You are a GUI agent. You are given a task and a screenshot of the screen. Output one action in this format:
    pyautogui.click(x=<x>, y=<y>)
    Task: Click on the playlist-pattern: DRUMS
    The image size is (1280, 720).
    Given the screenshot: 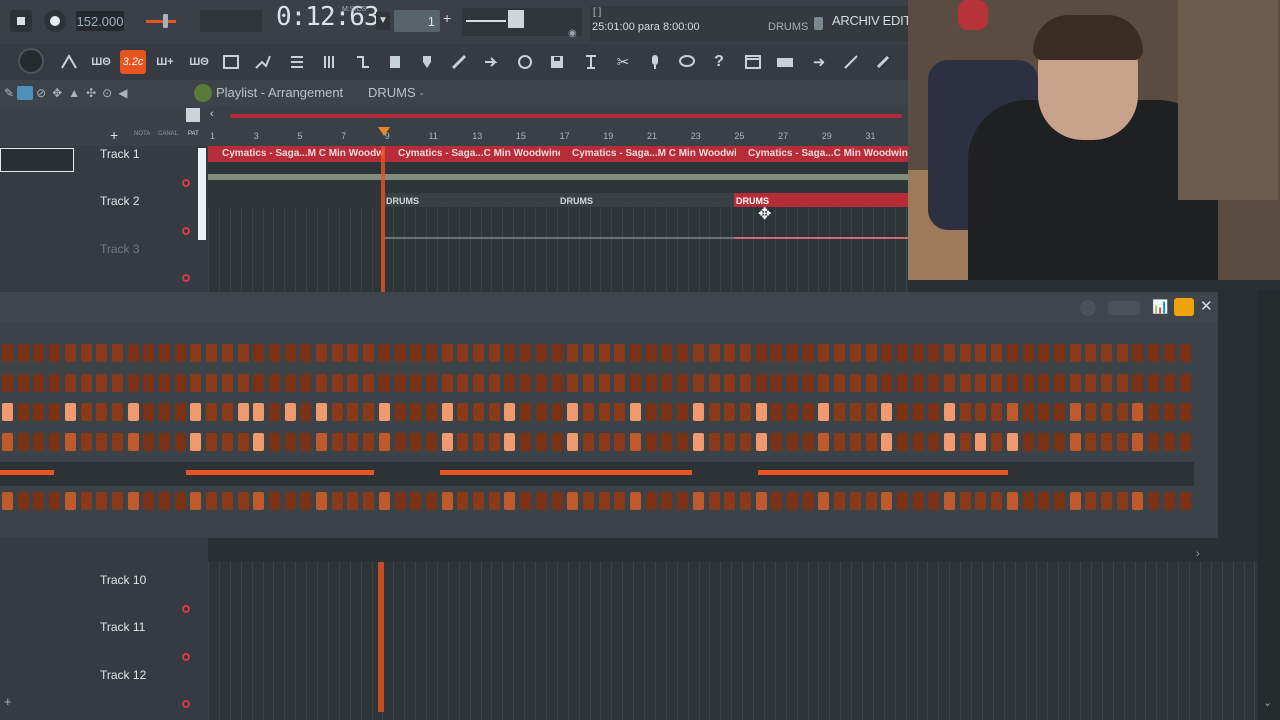 What is the action you would take?
    pyautogui.click(x=392, y=92)
    